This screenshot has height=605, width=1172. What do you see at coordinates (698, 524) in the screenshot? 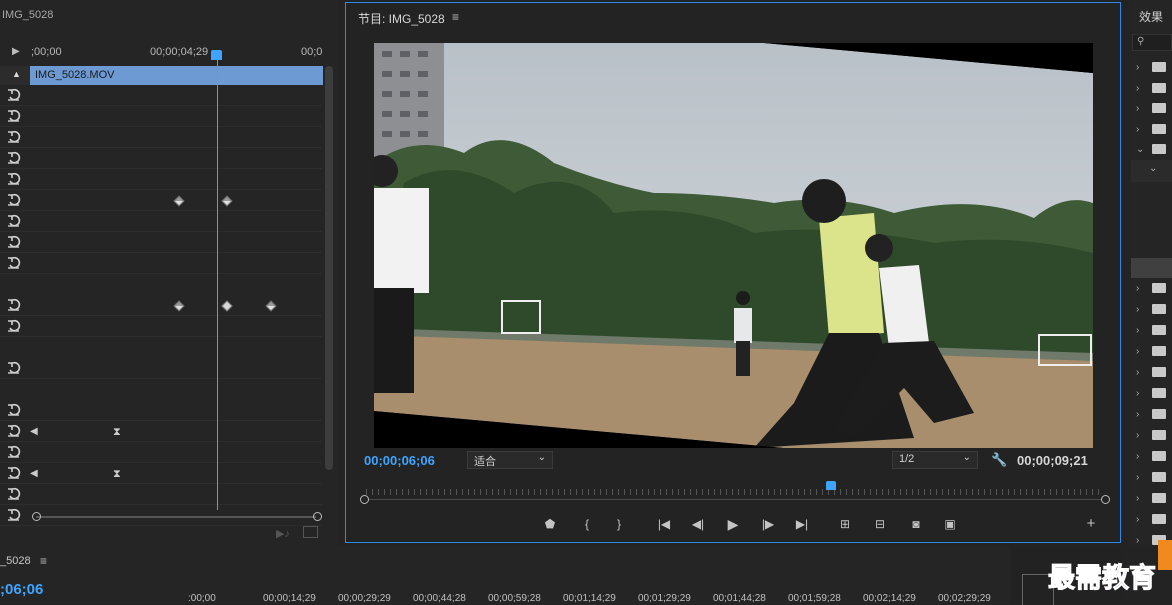
I see `step-back-icon: ◀|` at bounding box center [698, 524].